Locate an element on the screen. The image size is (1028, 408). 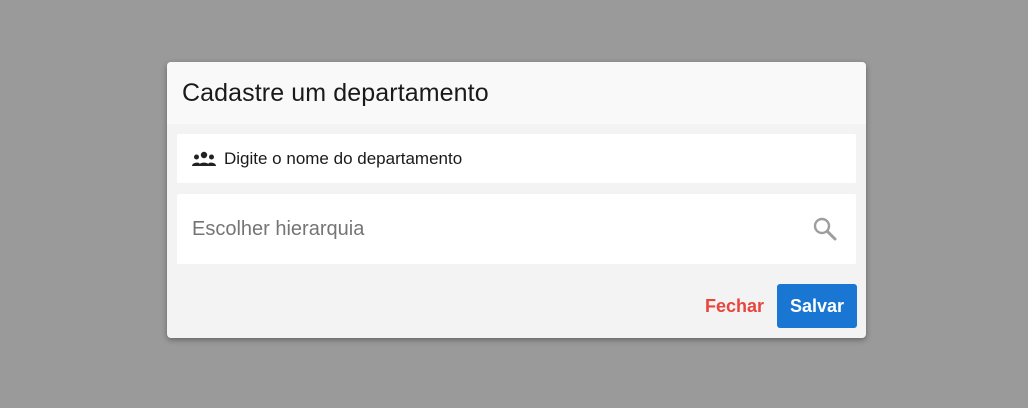
department-name-label: Digite o nome do departamento is located at coordinates (343, 158).